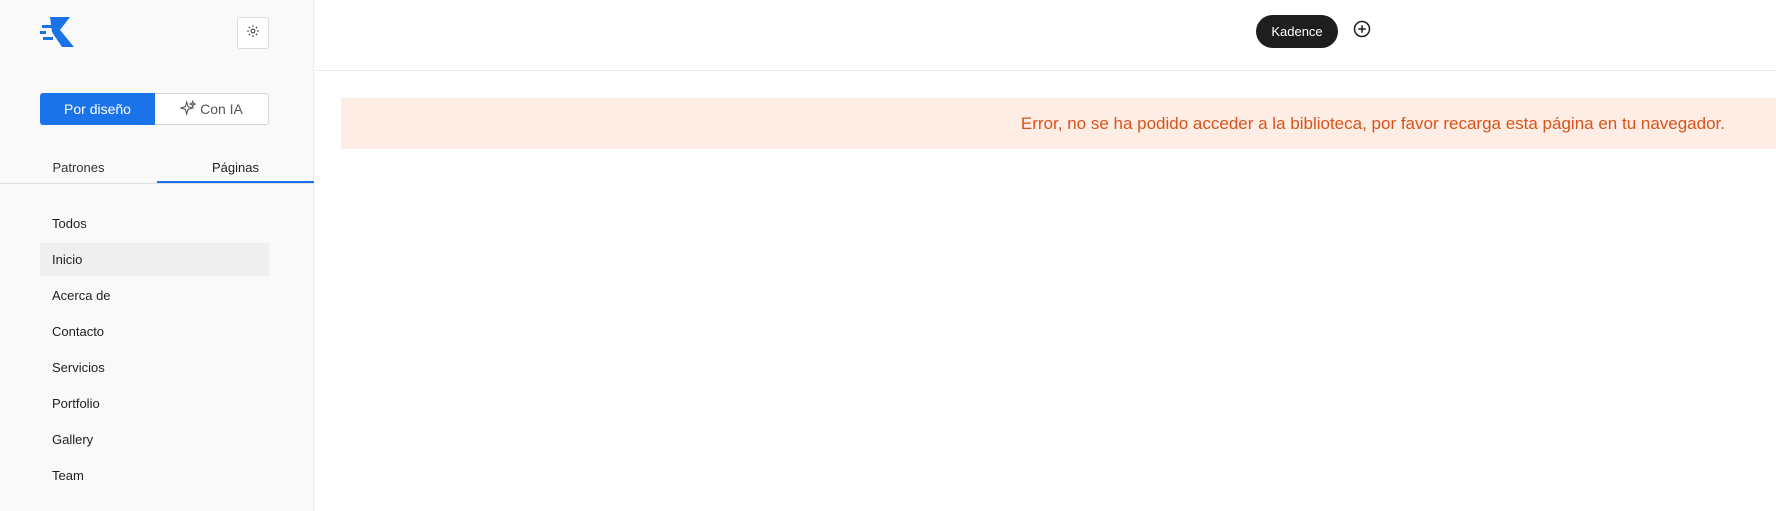  I want to click on top-bar, so click(1045, 35).